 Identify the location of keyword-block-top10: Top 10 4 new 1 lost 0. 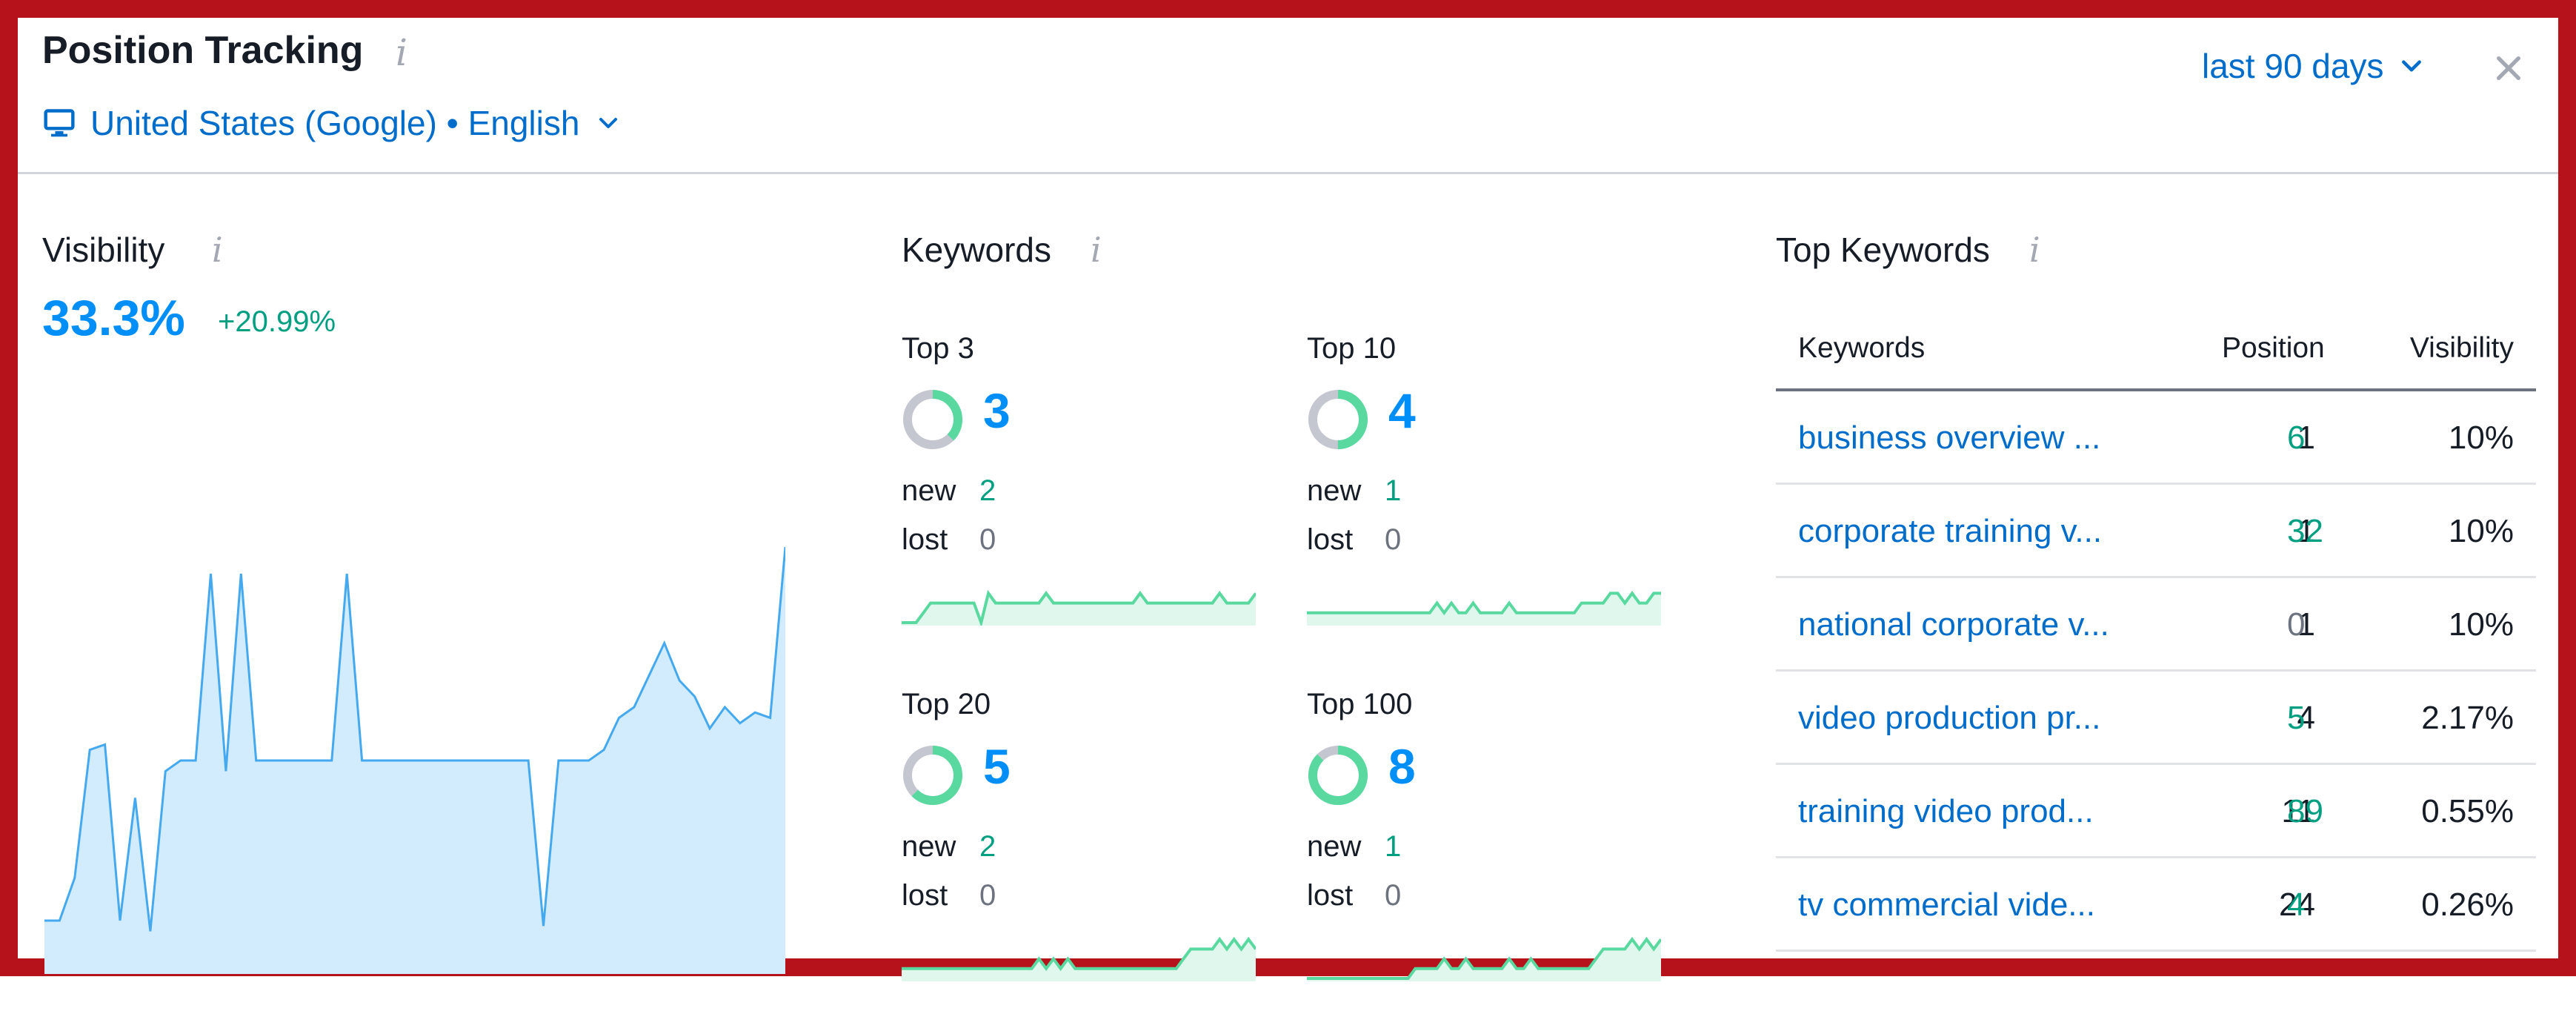
(1492, 495).